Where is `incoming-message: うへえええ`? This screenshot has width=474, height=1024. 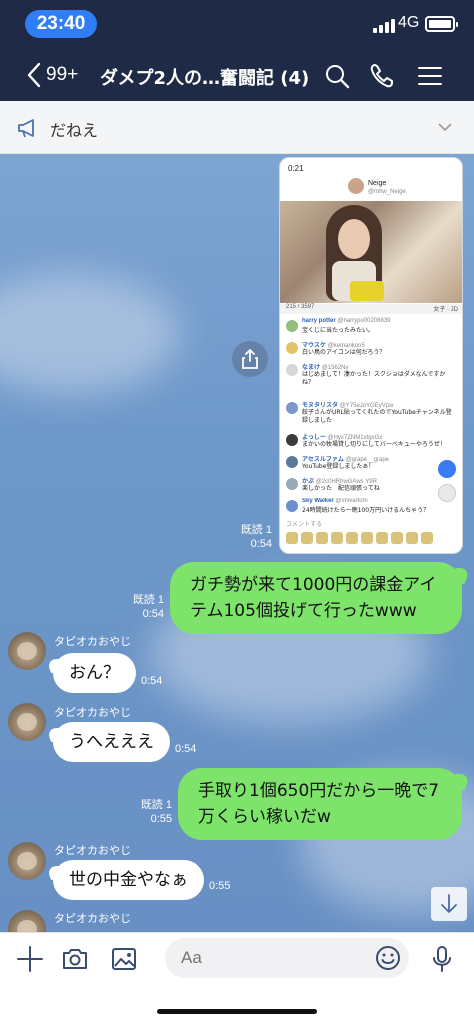 incoming-message: うへえええ is located at coordinates (111, 742).